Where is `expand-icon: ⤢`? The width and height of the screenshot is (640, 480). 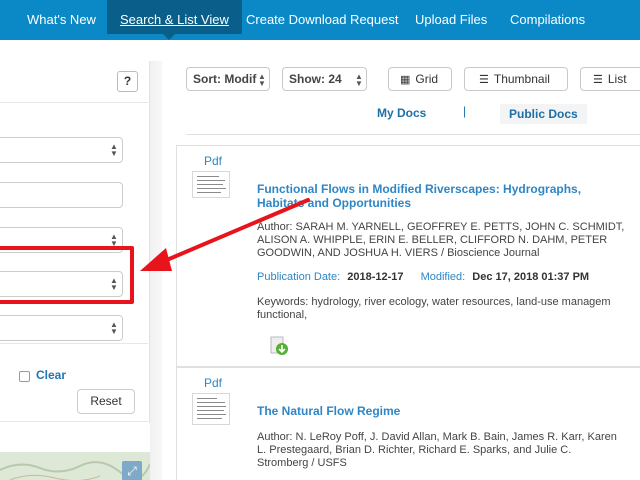
expand-icon: ⤢ is located at coordinates (132, 470).